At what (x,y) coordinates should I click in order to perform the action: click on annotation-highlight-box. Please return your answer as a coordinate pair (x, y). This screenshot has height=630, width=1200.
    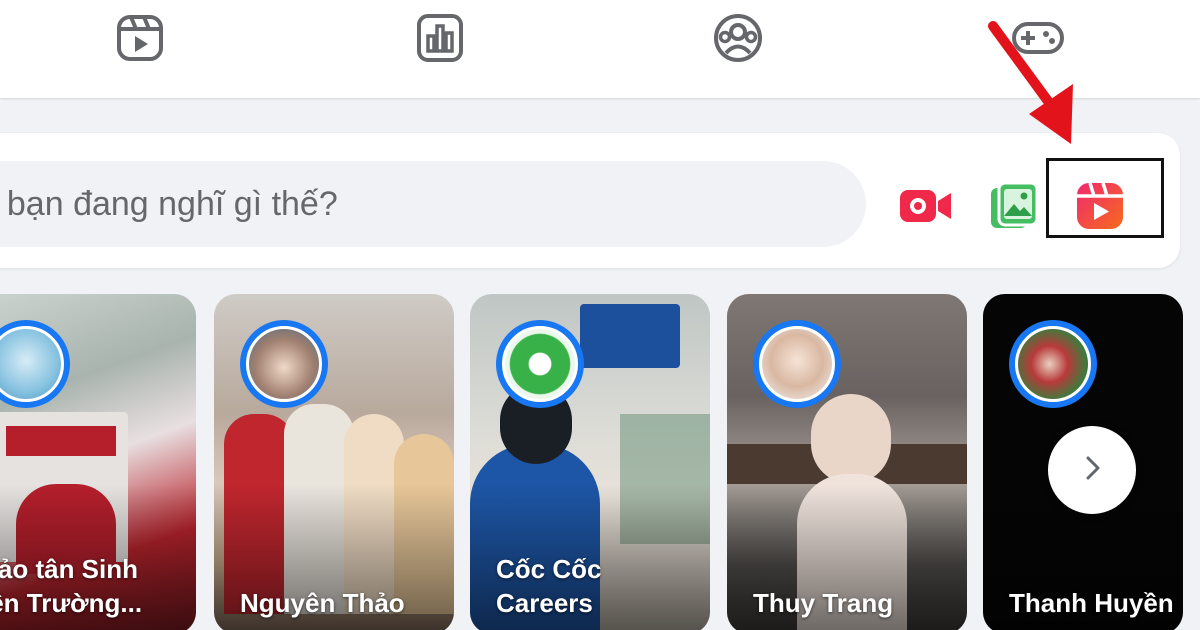
    Looking at the image, I should click on (1105, 198).